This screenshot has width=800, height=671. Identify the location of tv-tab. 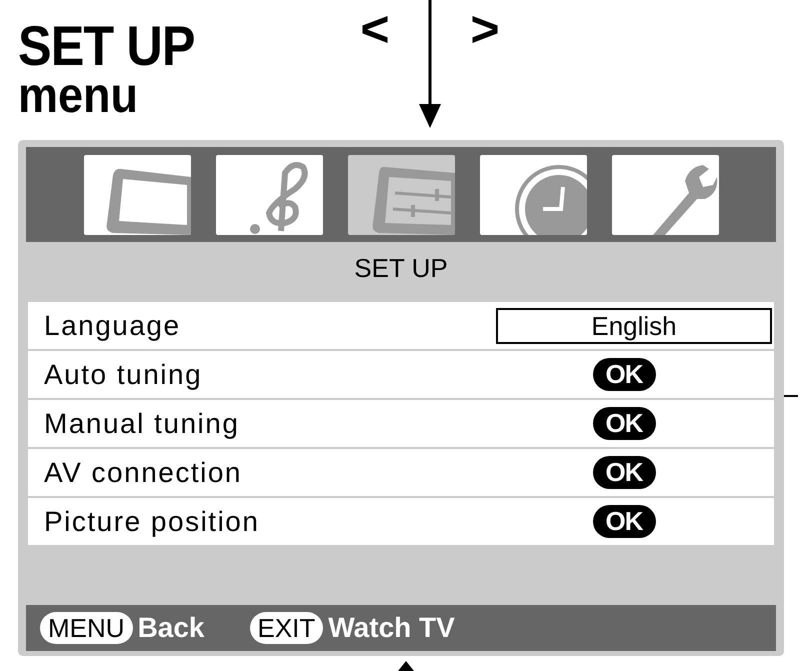
(137, 194).